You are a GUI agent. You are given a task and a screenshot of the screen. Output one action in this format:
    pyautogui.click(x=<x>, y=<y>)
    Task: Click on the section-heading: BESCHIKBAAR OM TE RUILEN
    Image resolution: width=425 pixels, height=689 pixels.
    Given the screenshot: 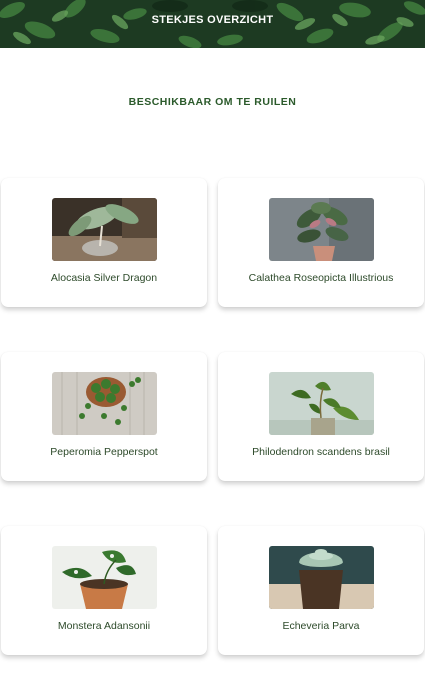 What is the action you would take?
    pyautogui.click(x=212, y=102)
    